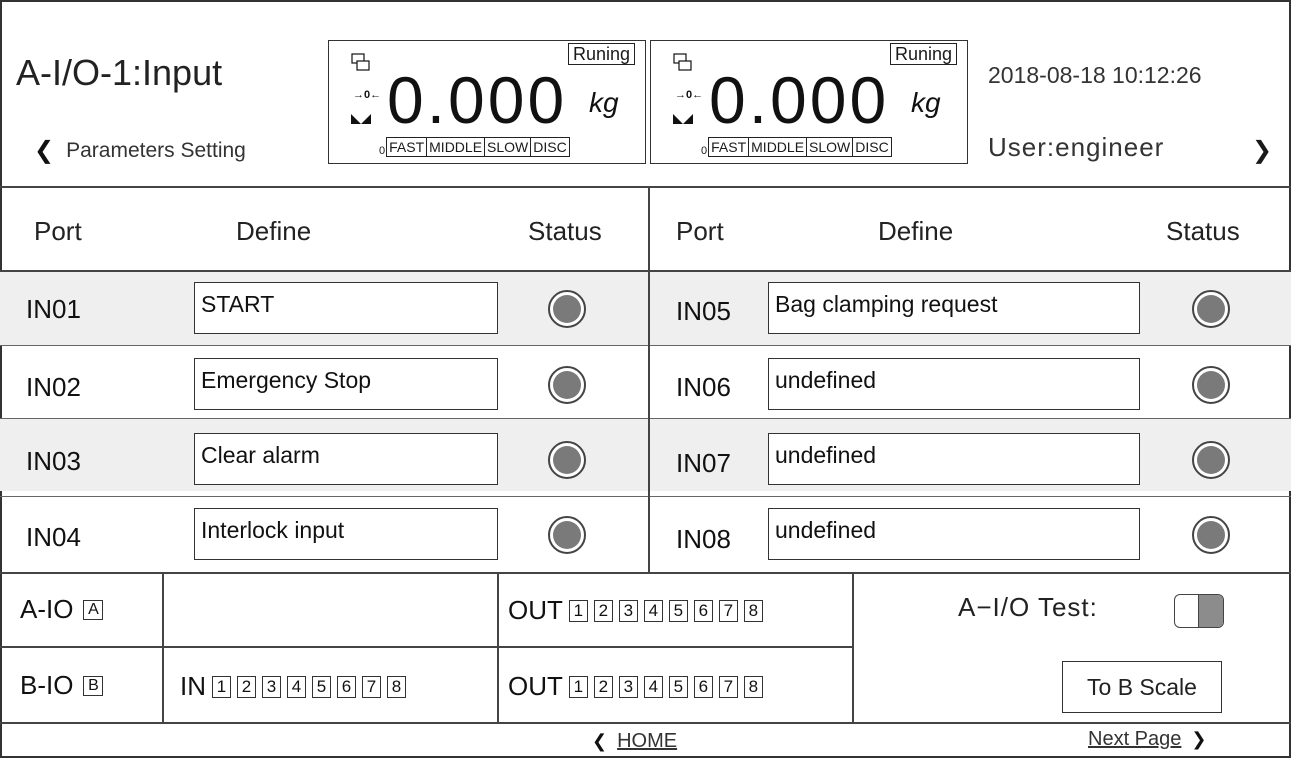 The image size is (1291, 758). What do you see at coordinates (346, 686) in the screenshot?
I see `in-6: 6` at bounding box center [346, 686].